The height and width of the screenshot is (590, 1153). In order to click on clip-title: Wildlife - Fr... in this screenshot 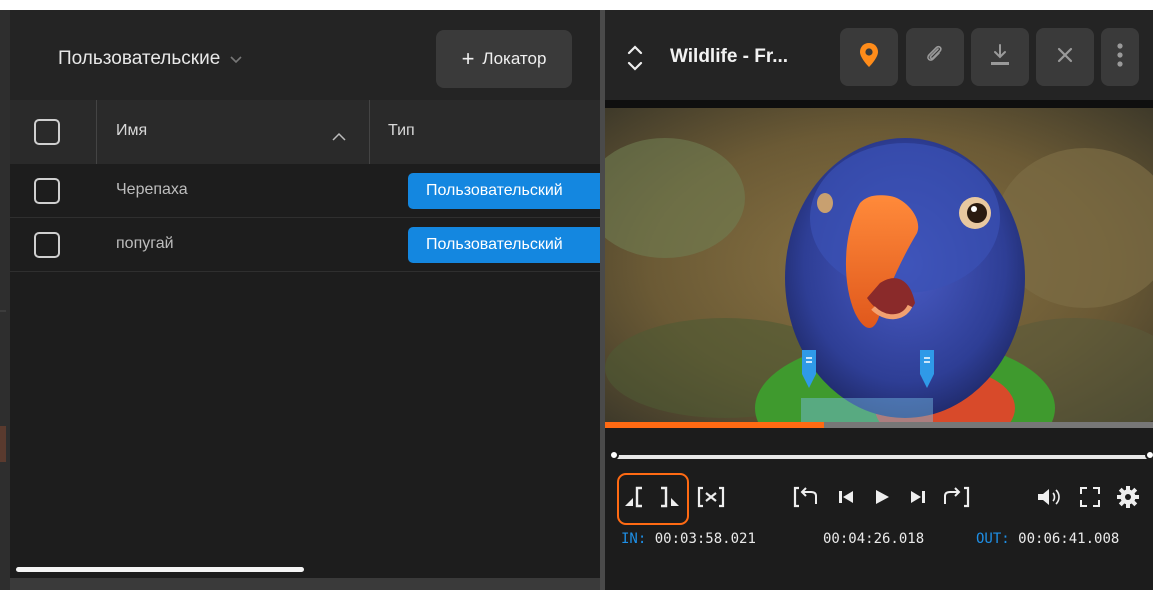, I will do `click(729, 56)`.